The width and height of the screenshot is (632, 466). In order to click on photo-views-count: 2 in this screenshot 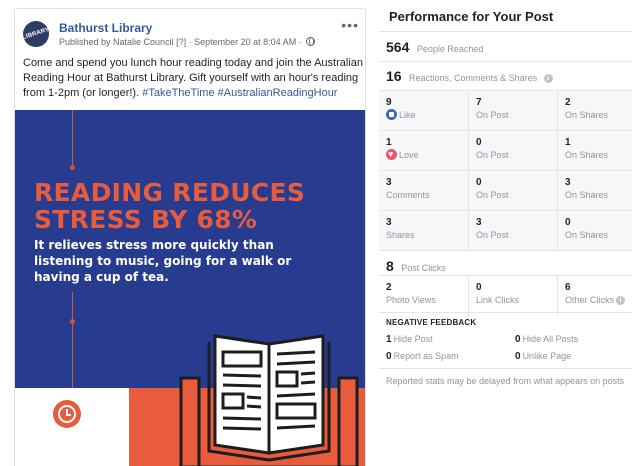, I will do `click(389, 287)`.